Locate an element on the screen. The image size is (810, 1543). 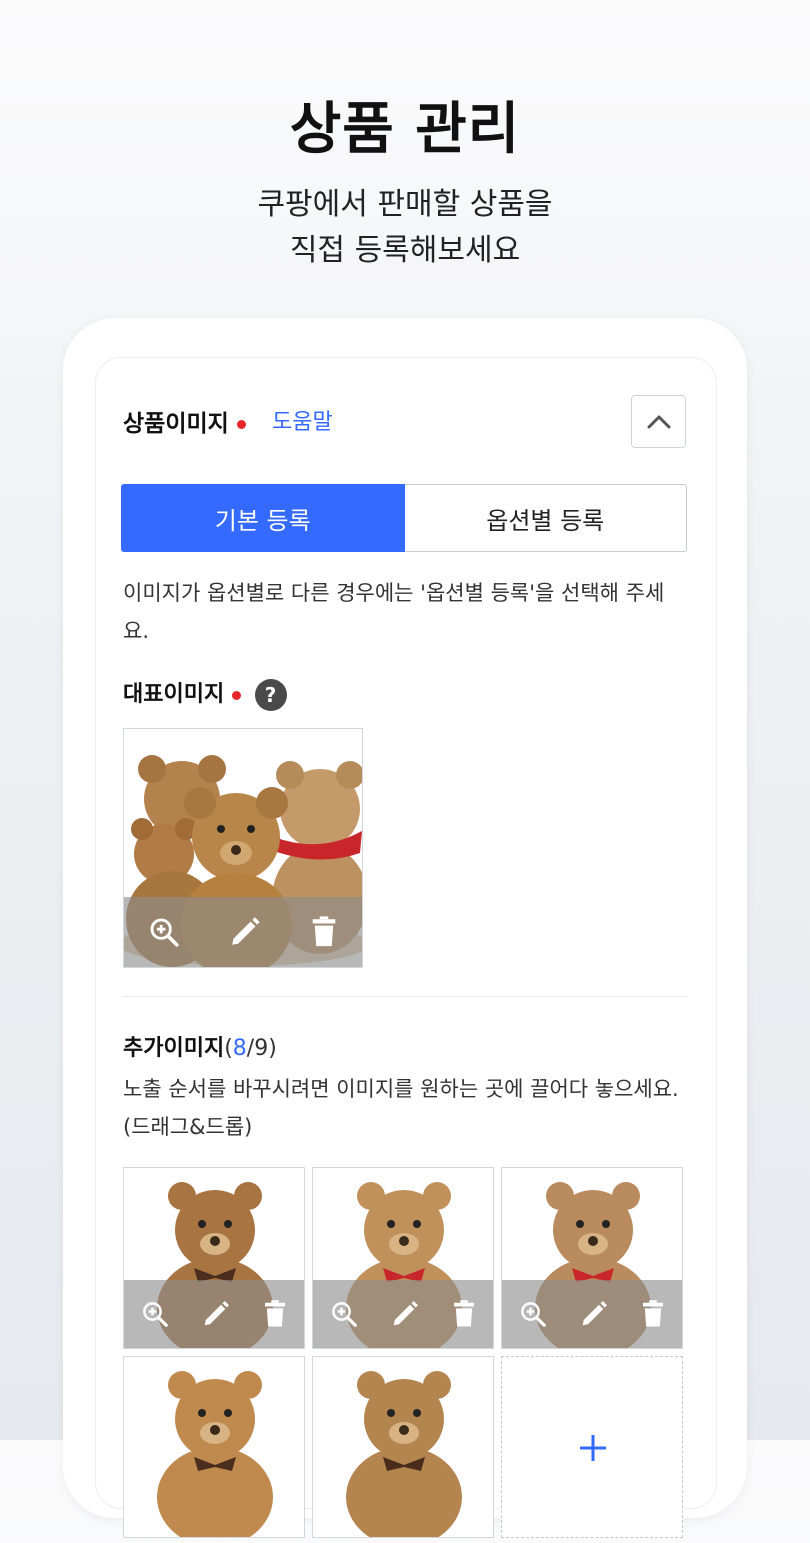
zoom-in-icon-glyph is located at coordinates (164, 932).